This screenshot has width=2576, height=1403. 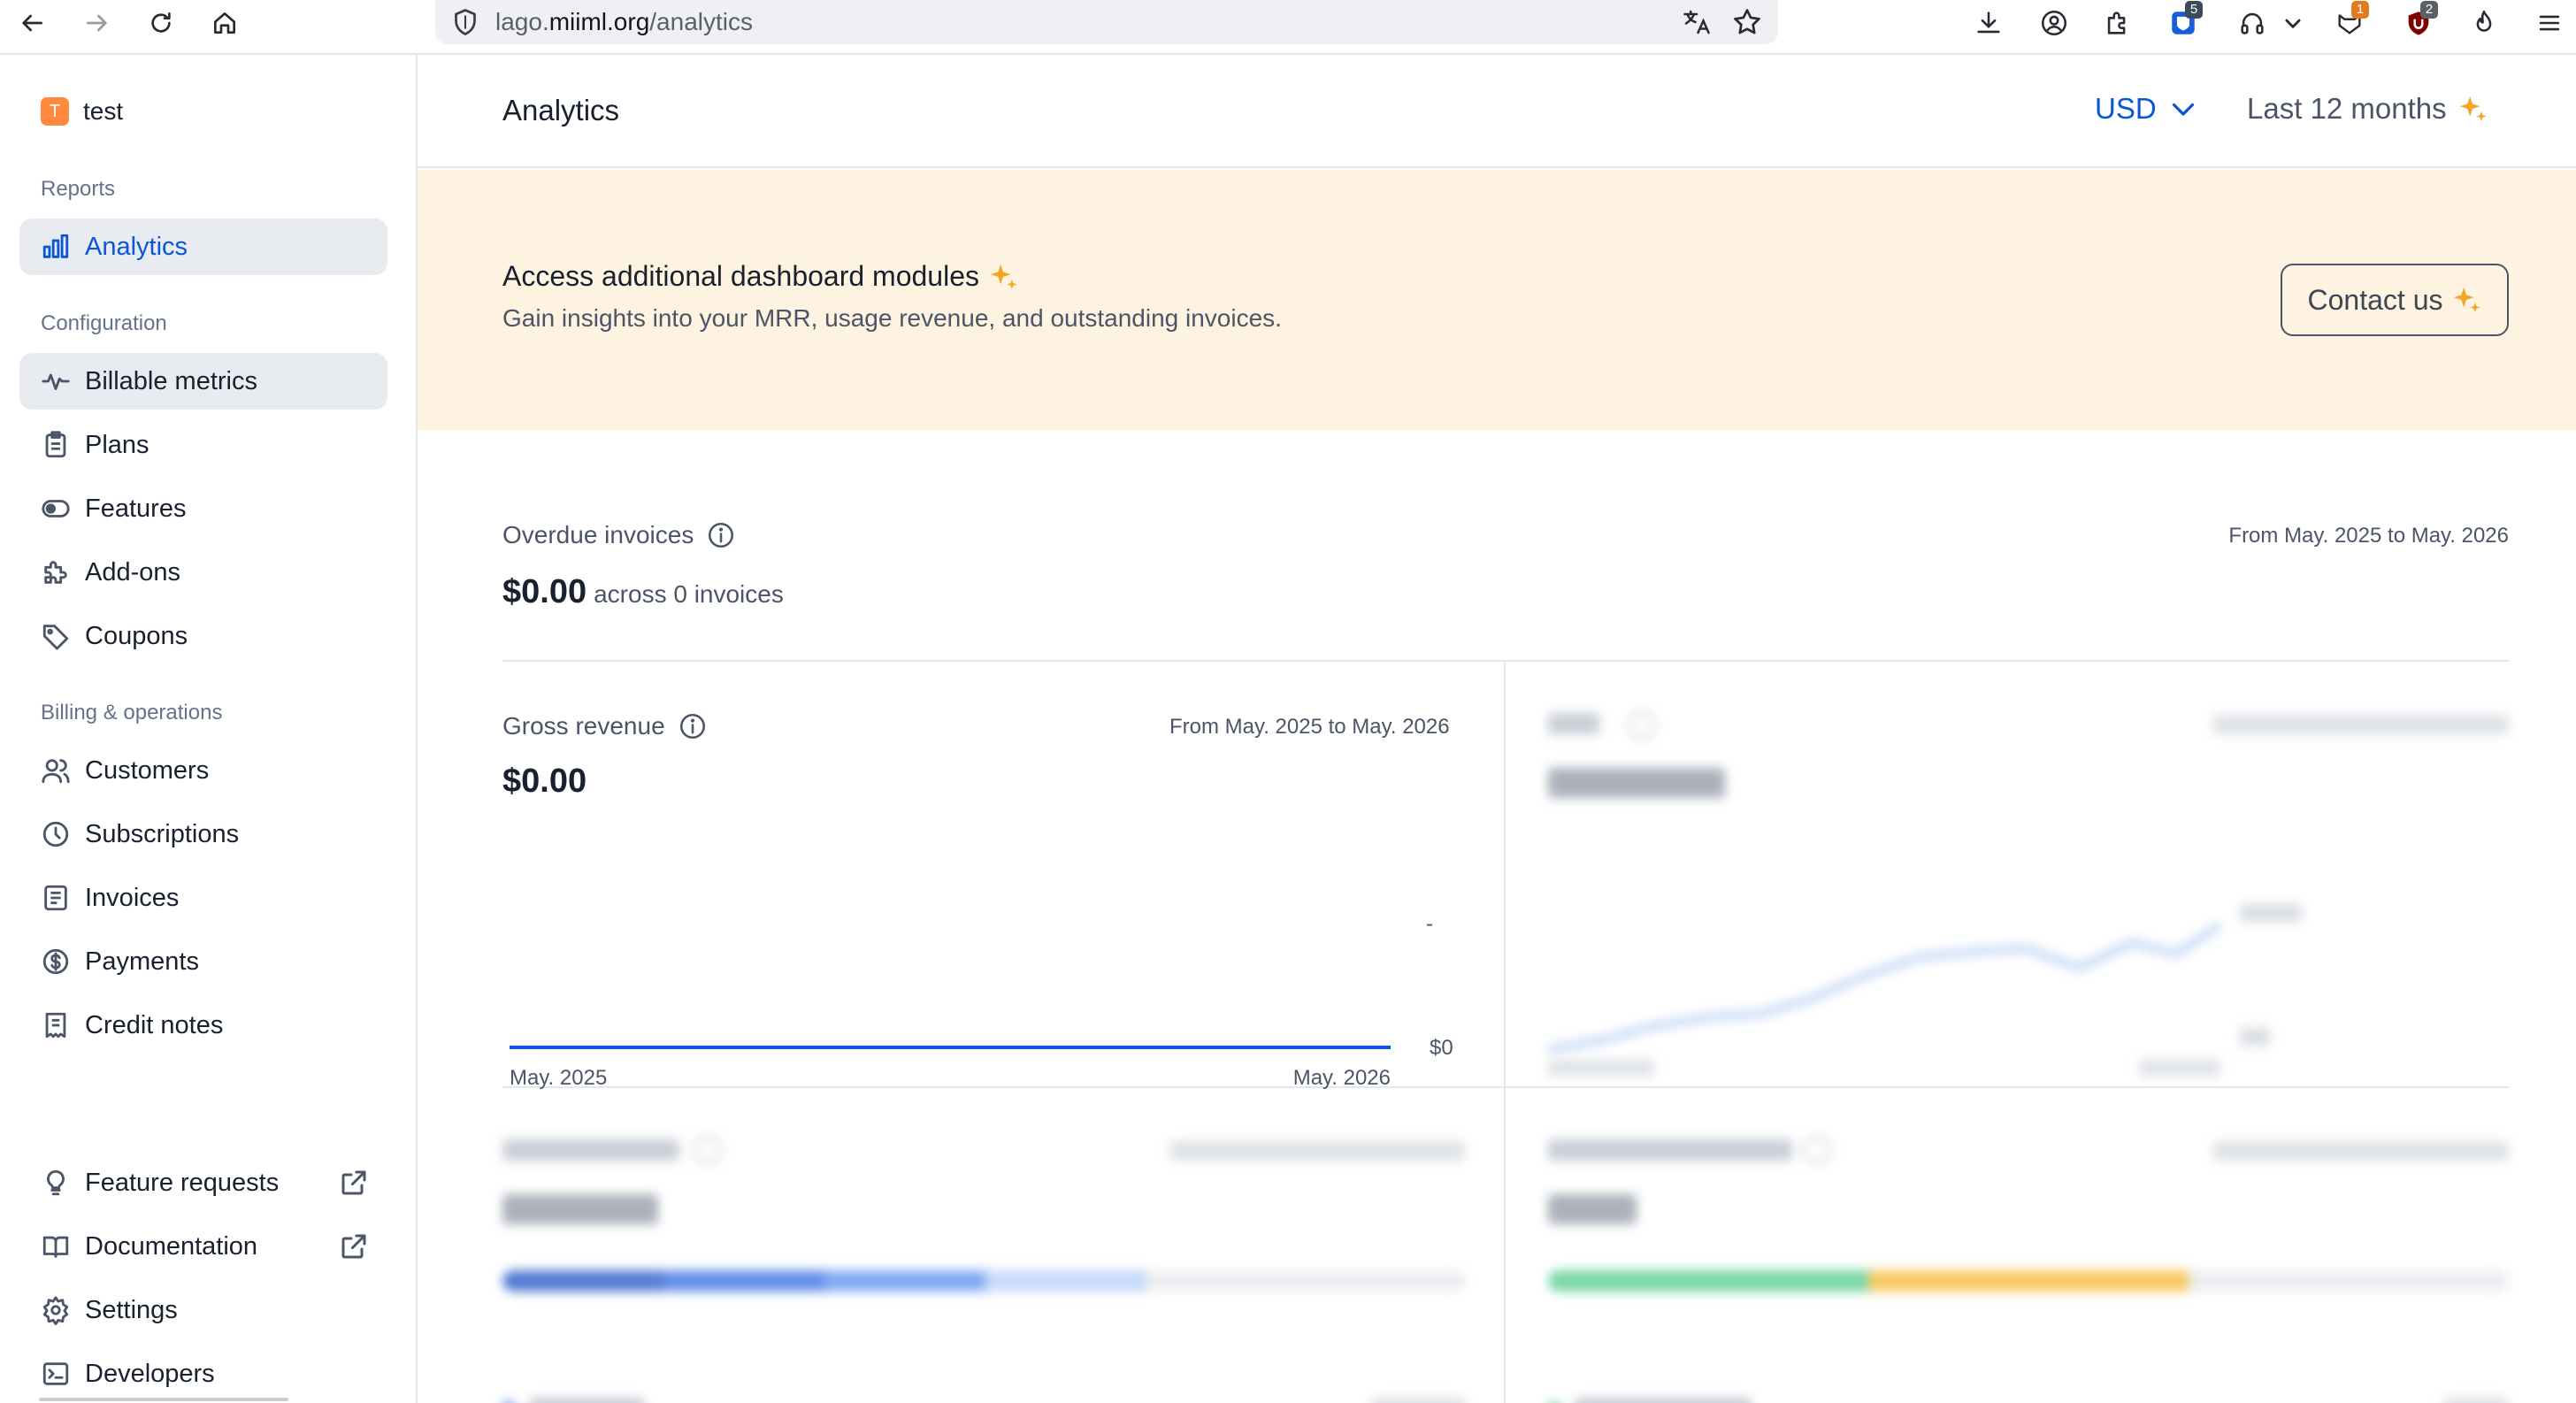 I want to click on gross-revenue-date-range: From May. 2025 to May. 2026, so click(x=1309, y=727).